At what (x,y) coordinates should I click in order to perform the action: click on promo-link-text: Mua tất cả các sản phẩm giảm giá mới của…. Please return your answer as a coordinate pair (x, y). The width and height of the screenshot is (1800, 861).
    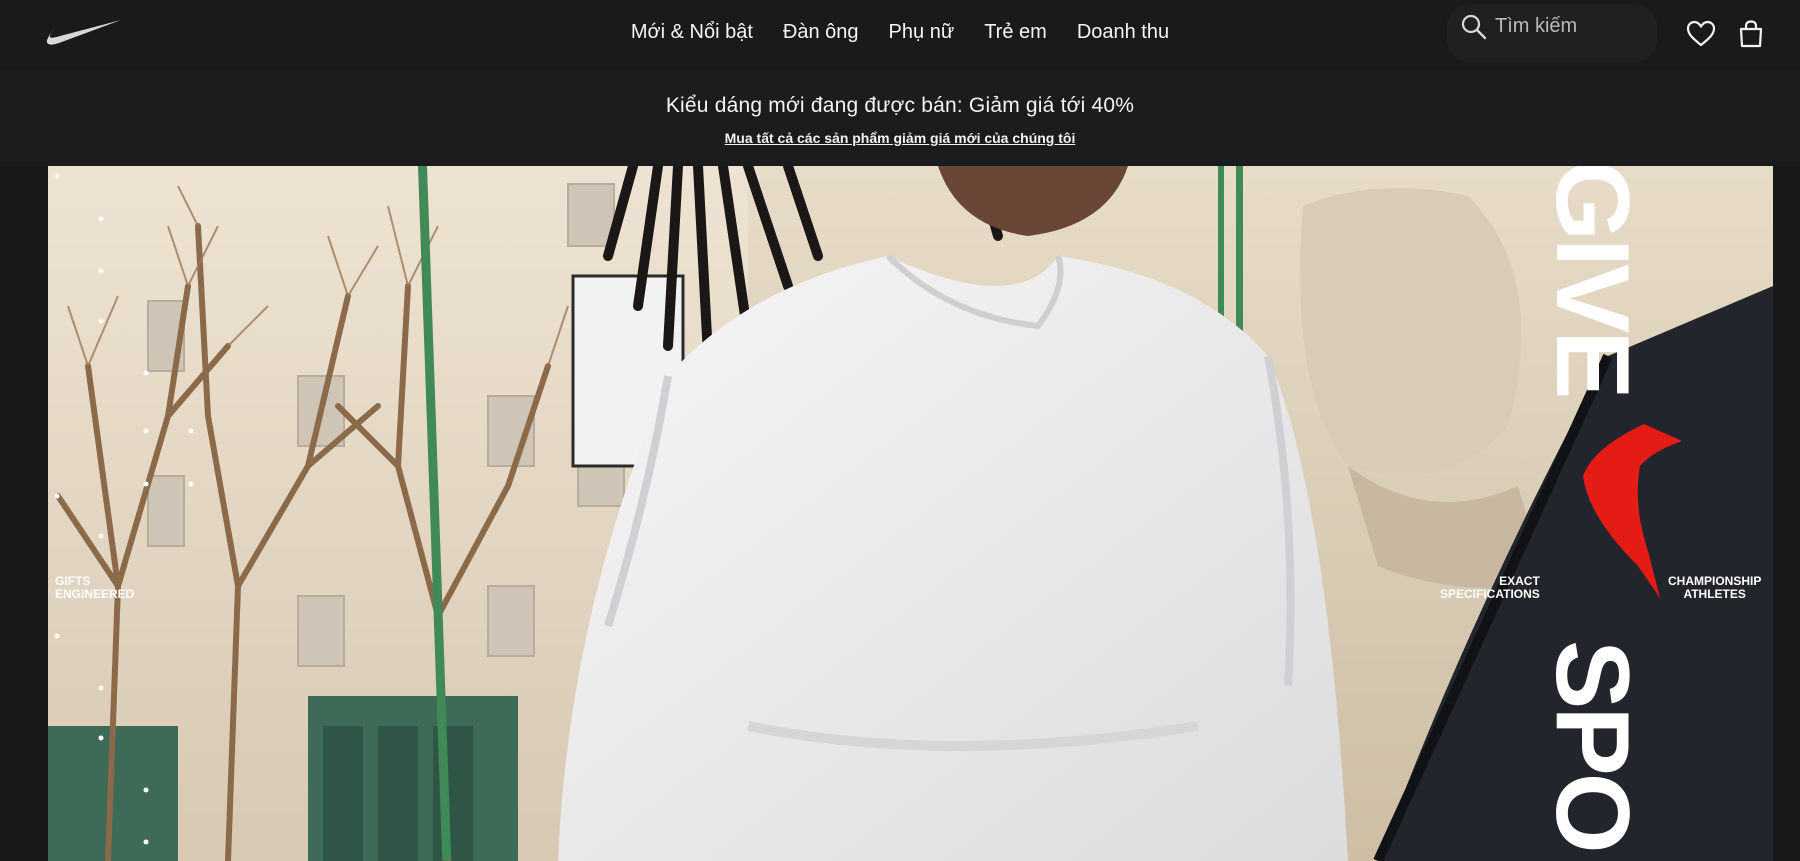
    Looking at the image, I should click on (900, 138).